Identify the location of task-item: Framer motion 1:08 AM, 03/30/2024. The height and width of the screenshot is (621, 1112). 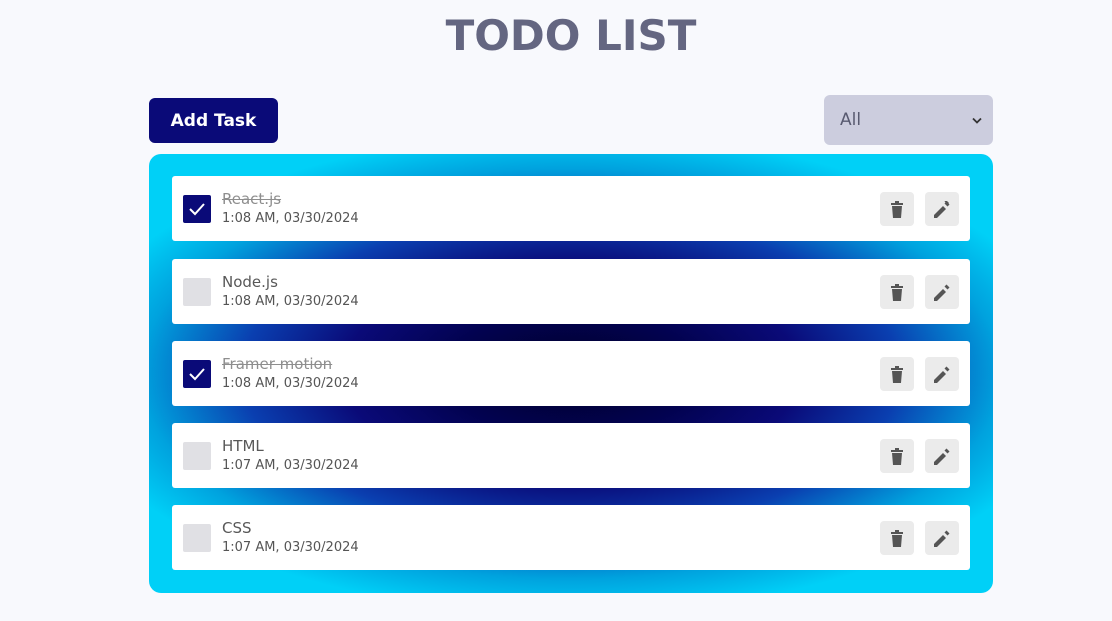
(571, 373).